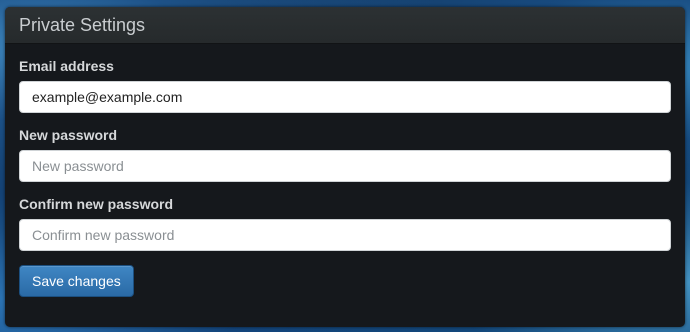 Image resolution: width=690 pixels, height=332 pixels. What do you see at coordinates (345, 235) in the screenshot?
I see `confirm-password-field` at bounding box center [345, 235].